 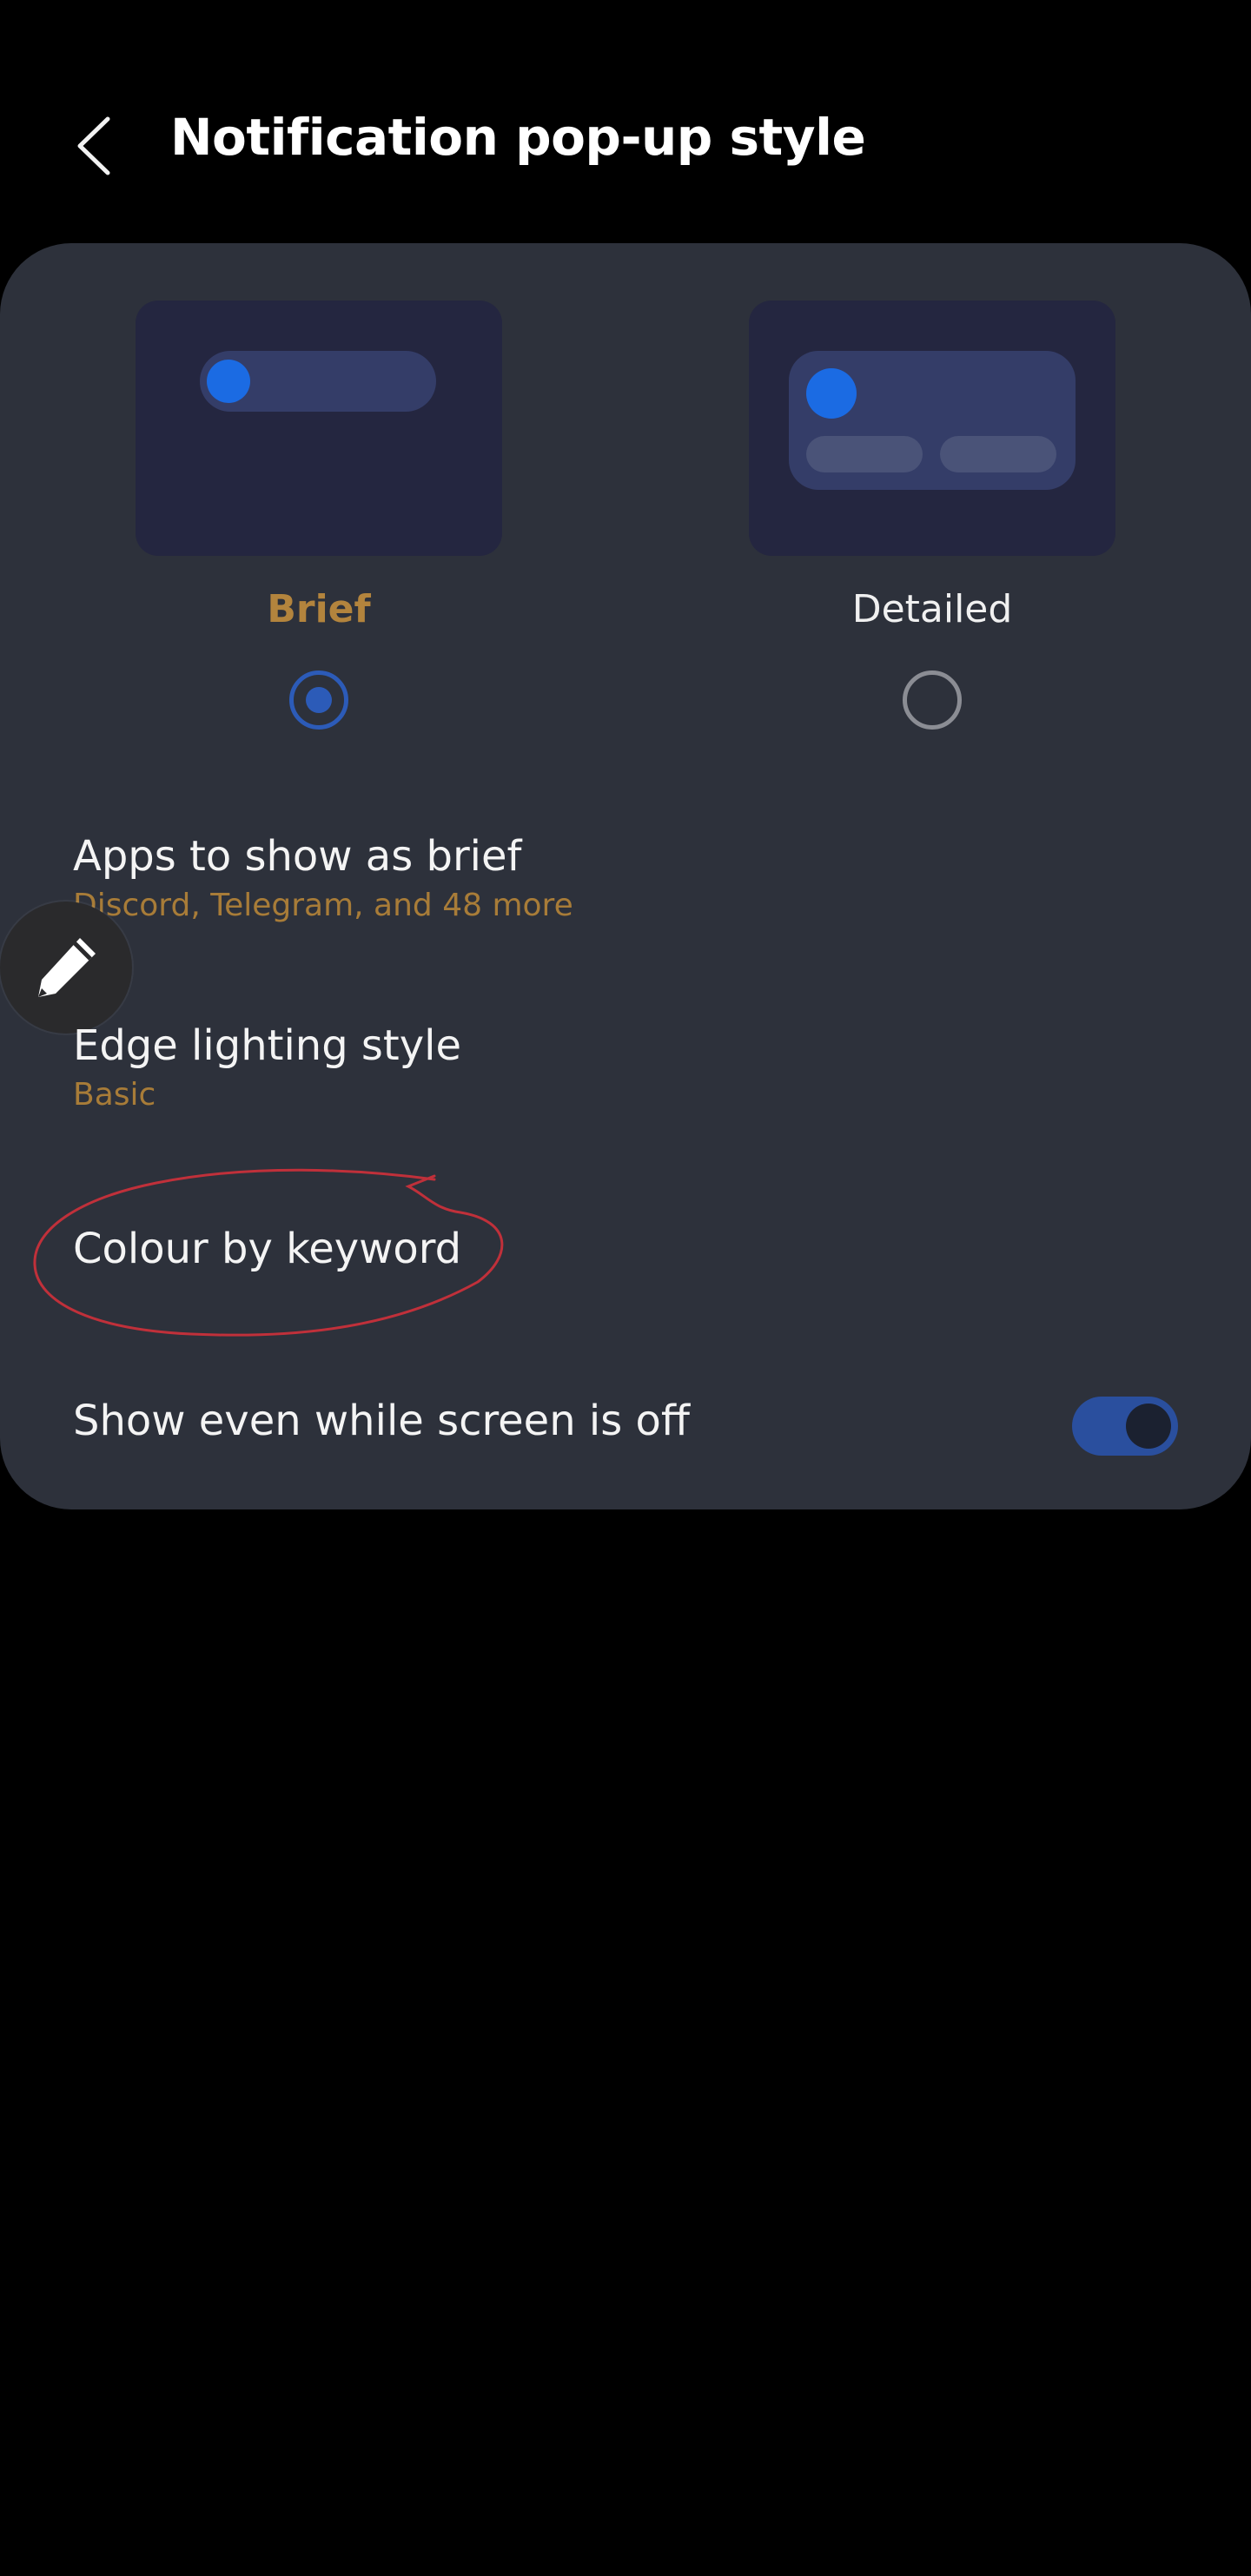 I want to click on back-button, so click(x=94, y=146).